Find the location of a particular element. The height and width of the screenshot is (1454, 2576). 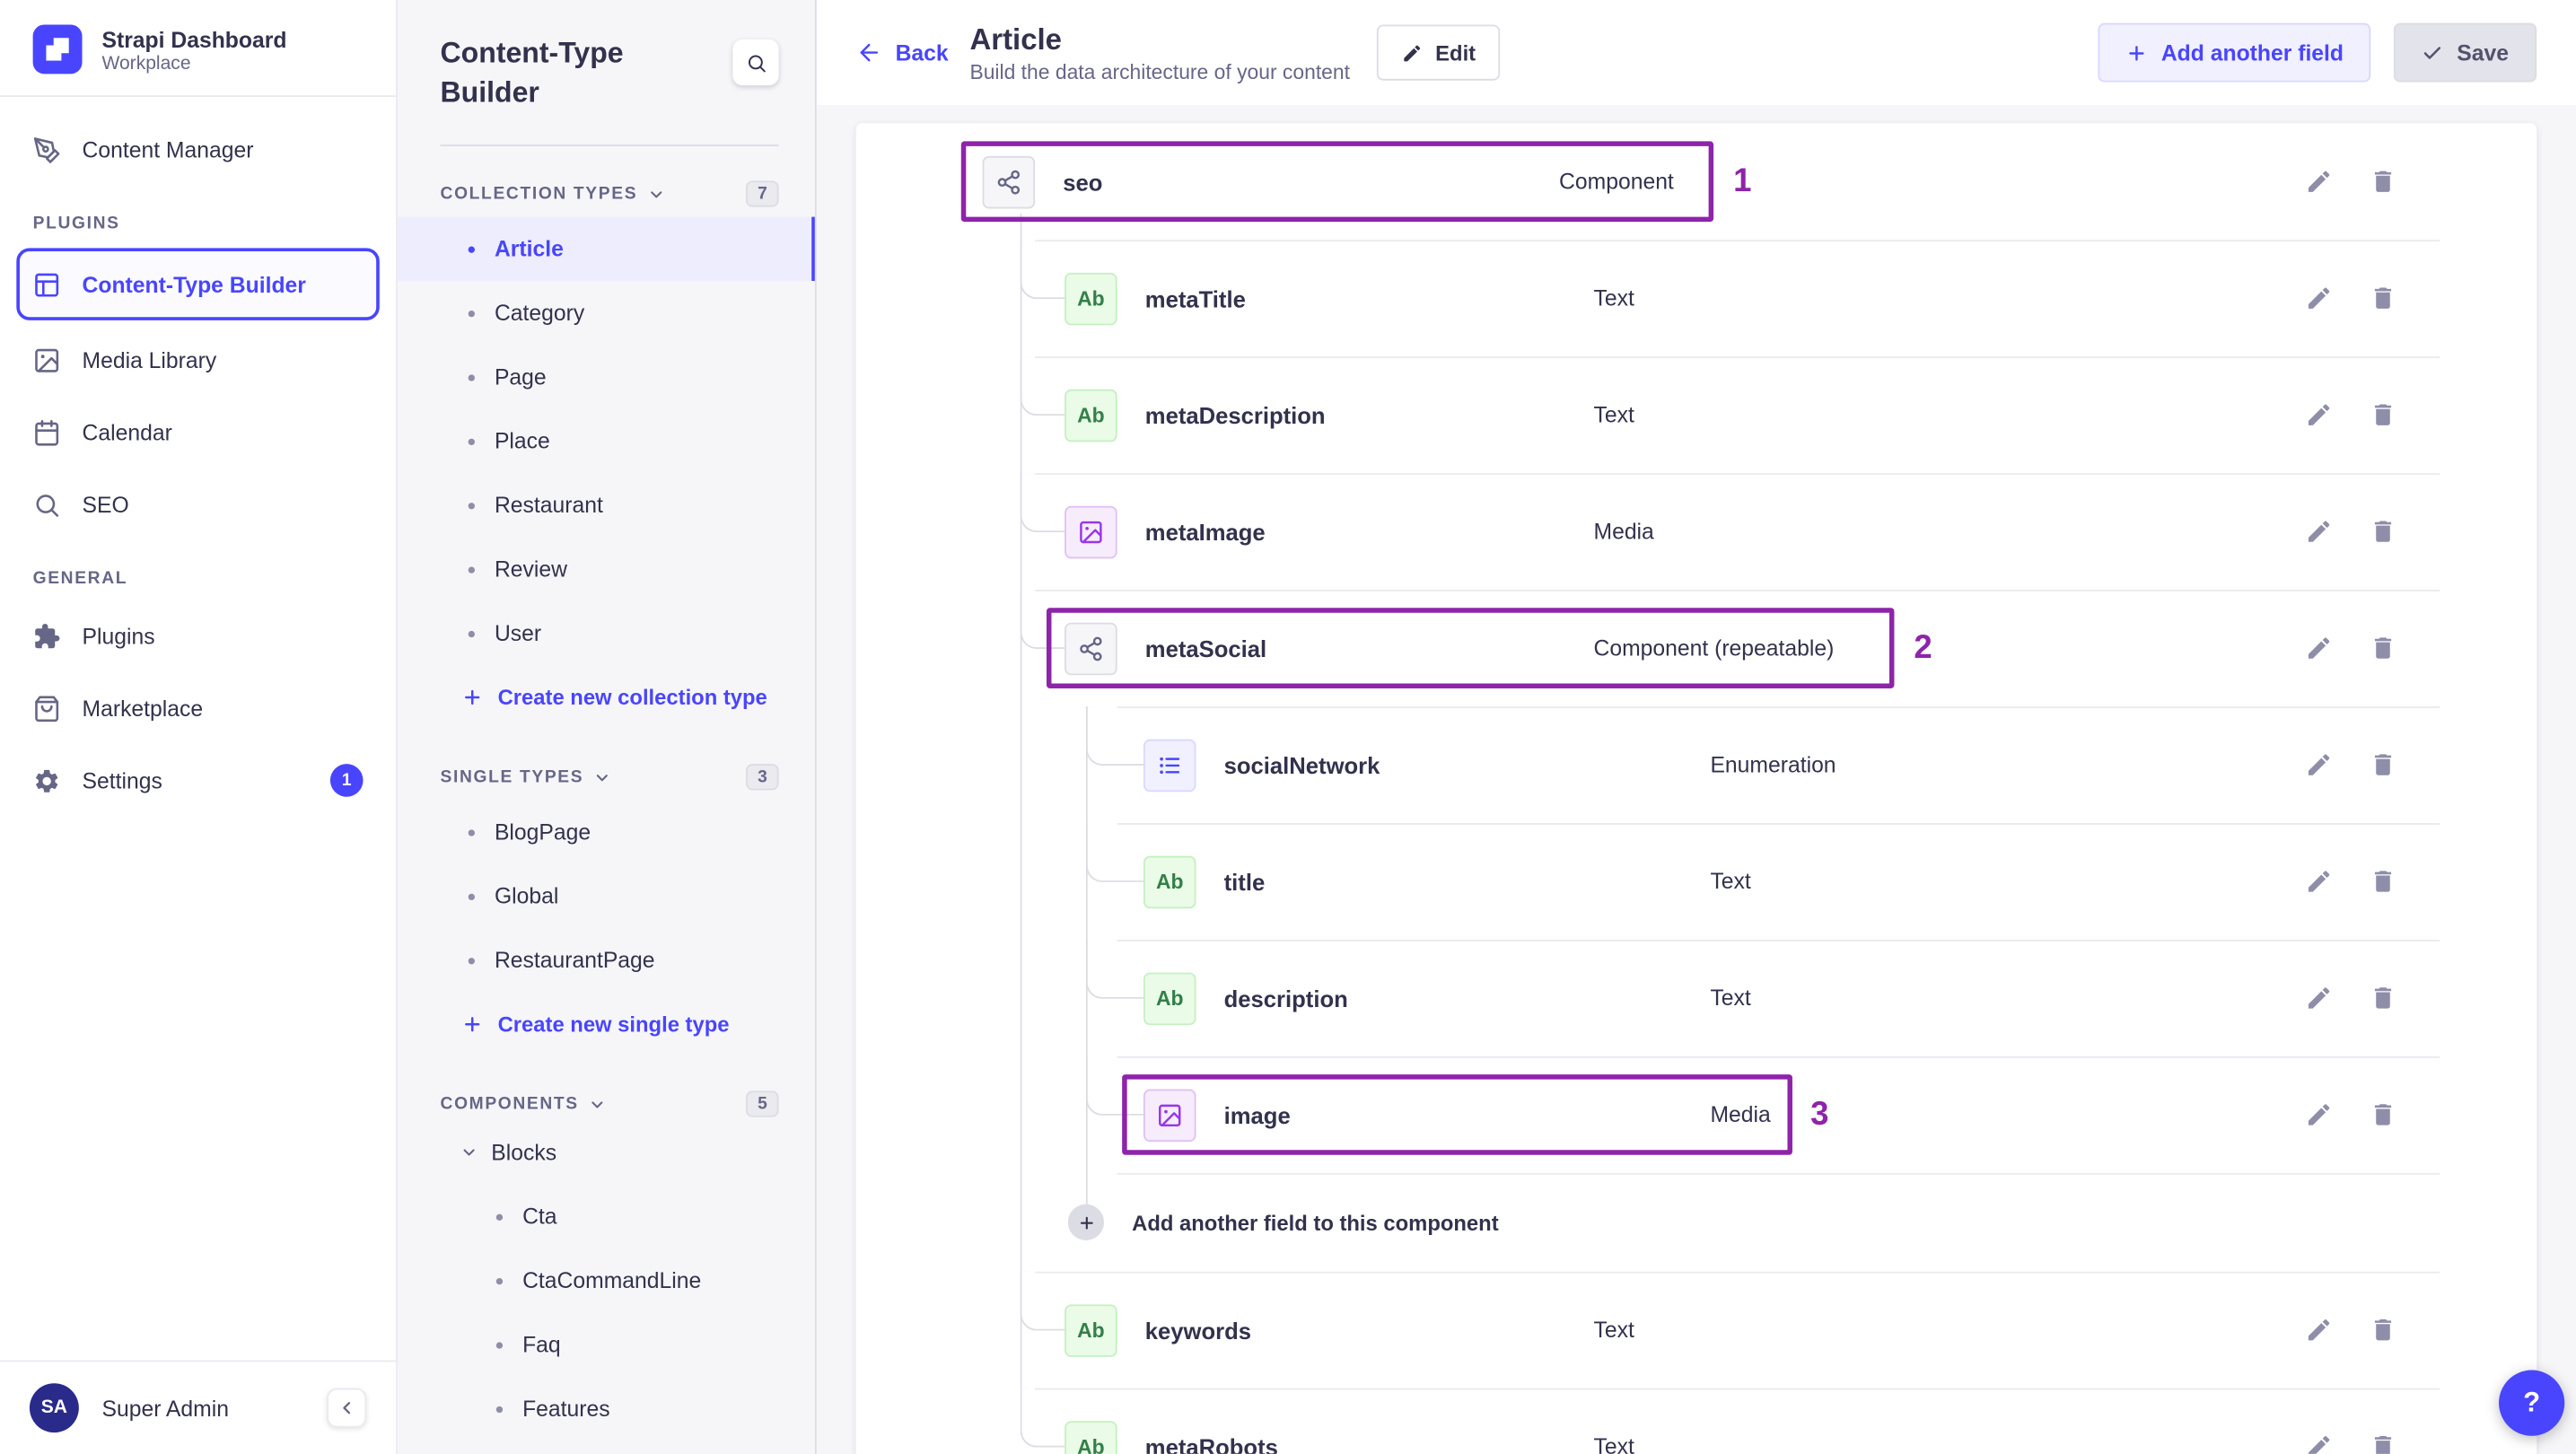

collection-type-label: Article is located at coordinates (529, 249).